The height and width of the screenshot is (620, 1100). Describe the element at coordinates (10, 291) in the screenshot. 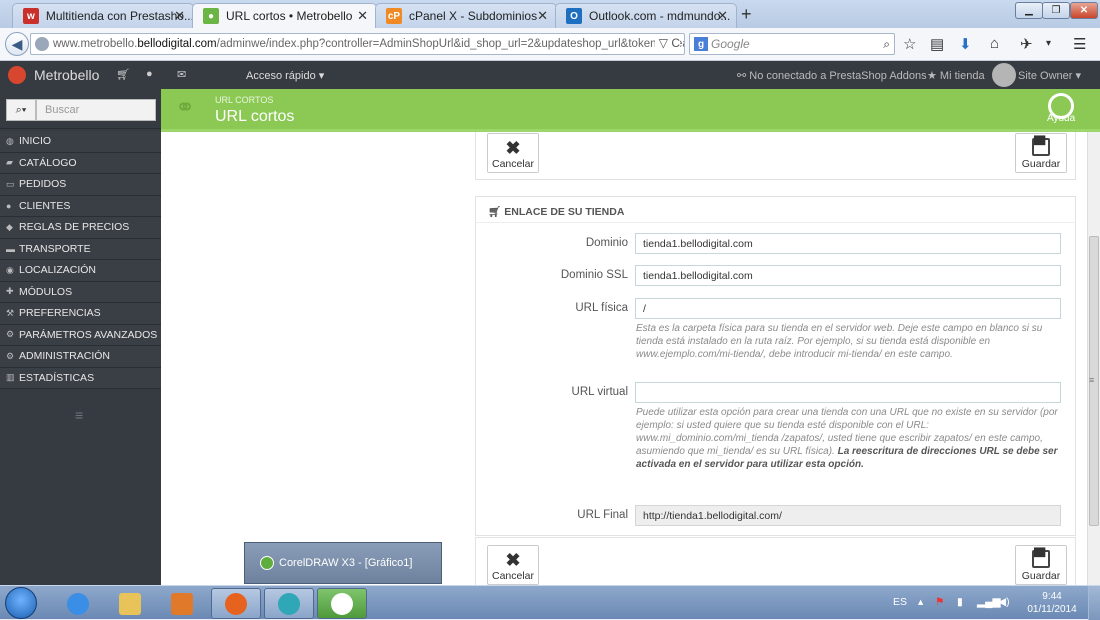

I see `puzzle-icon: ✚` at that location.